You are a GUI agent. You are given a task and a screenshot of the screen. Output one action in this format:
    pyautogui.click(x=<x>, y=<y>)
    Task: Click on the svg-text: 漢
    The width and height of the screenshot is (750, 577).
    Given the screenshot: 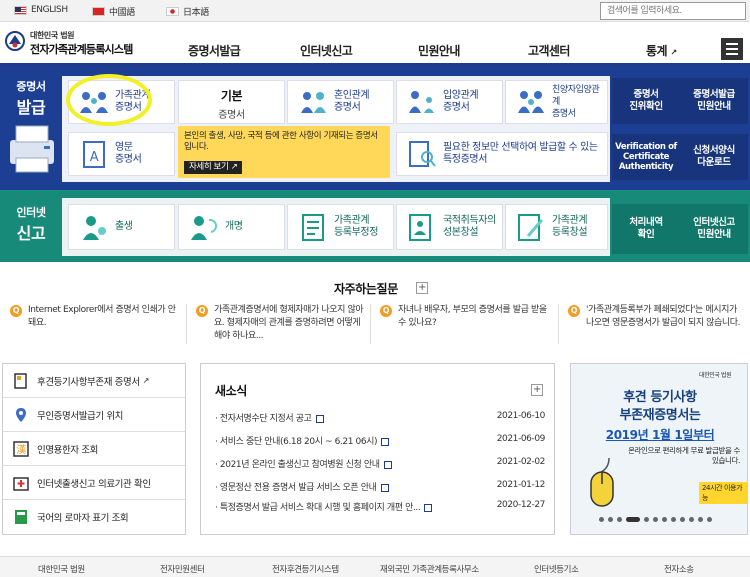 What is the action you would take?
    pyautogui.click(x=21, y=449)
    